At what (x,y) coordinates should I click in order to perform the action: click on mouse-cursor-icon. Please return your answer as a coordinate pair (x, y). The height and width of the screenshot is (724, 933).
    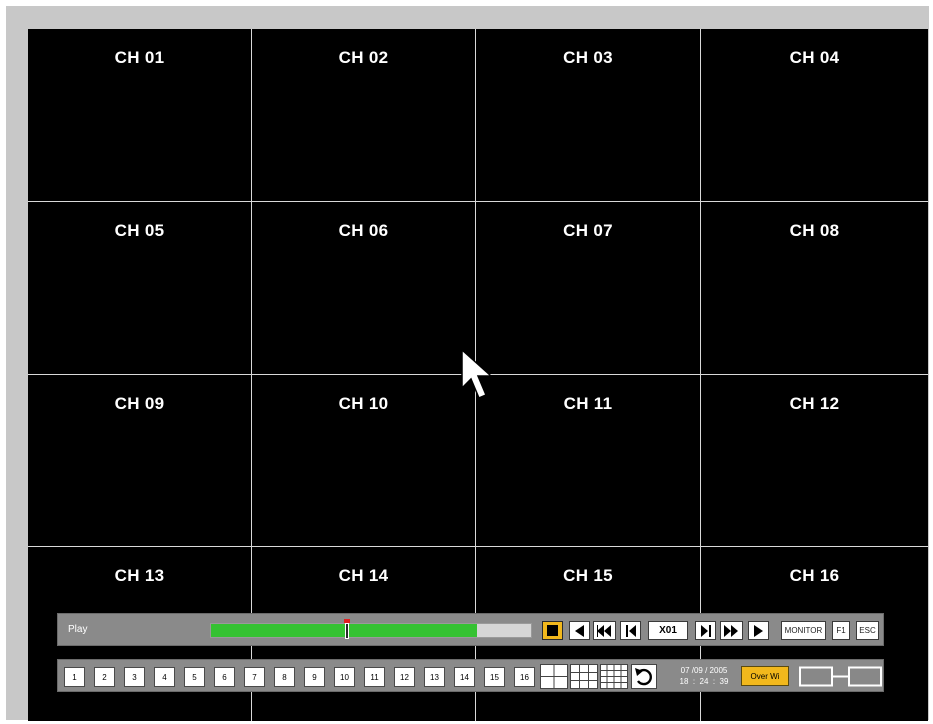
    Looking at the image, I should click on (477, 373).